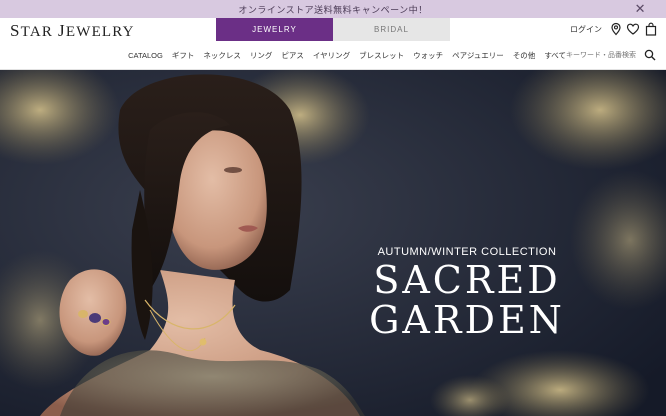 The image size is (666, 416). Describe the element at coordinates (467, 252) in the screenshot. I see `hero-subtitle: AUTUMN/WINTER COLLECTION` at that location.